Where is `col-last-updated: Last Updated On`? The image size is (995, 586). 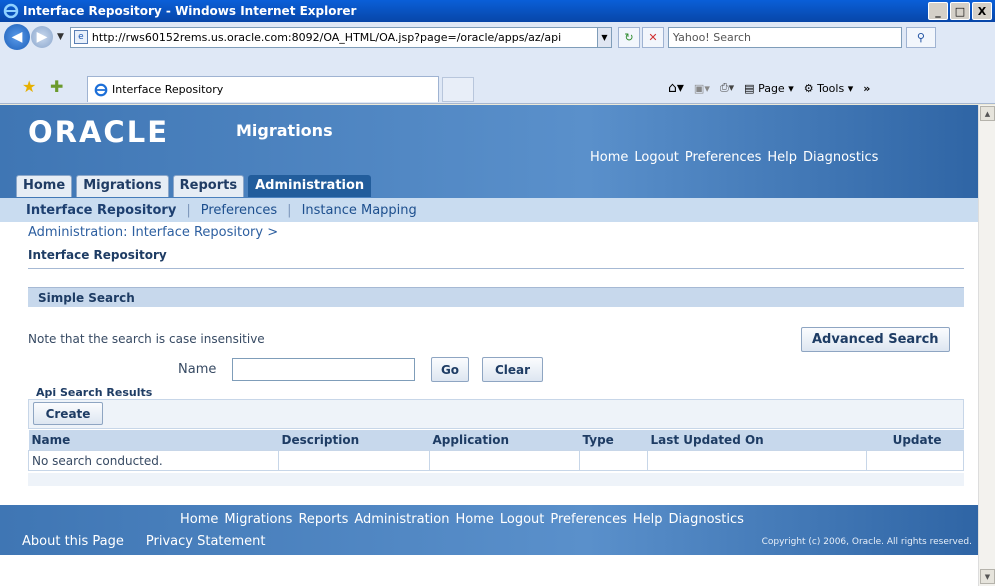 col-last-updated: Last Updated On is located at coordinates (757, 440).